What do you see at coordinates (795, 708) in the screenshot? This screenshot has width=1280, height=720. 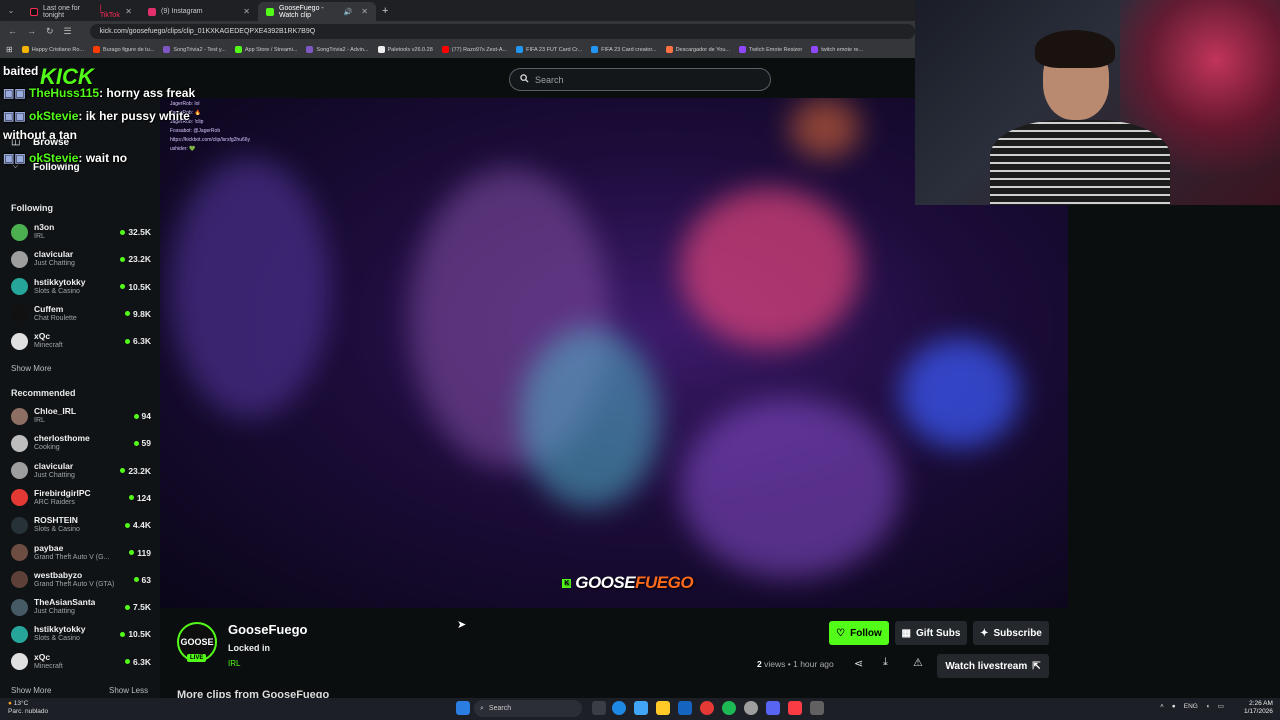 I see `music-icon` at bounding box center [795, 708].